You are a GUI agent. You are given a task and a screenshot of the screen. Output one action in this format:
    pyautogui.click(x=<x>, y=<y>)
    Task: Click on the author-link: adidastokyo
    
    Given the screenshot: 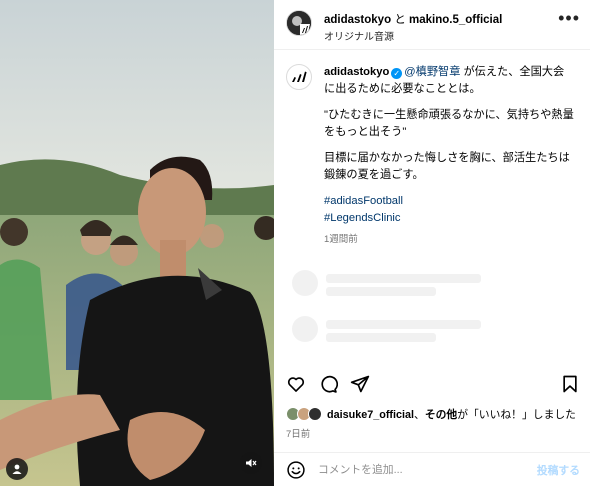 What is the action you would take?
    pyautogui.click(x=357, y=20)
    